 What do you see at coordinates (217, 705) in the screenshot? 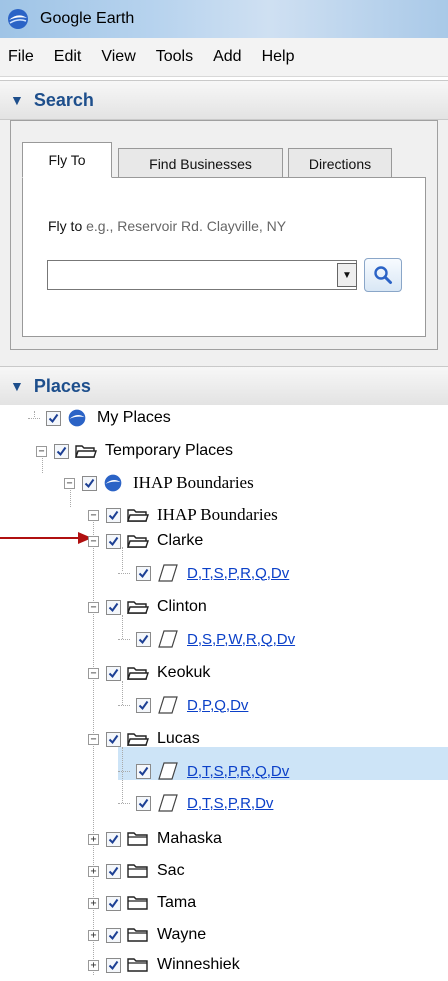
I see `tree-link: D,P,Q,Dv` at bounding box center [217, 705].